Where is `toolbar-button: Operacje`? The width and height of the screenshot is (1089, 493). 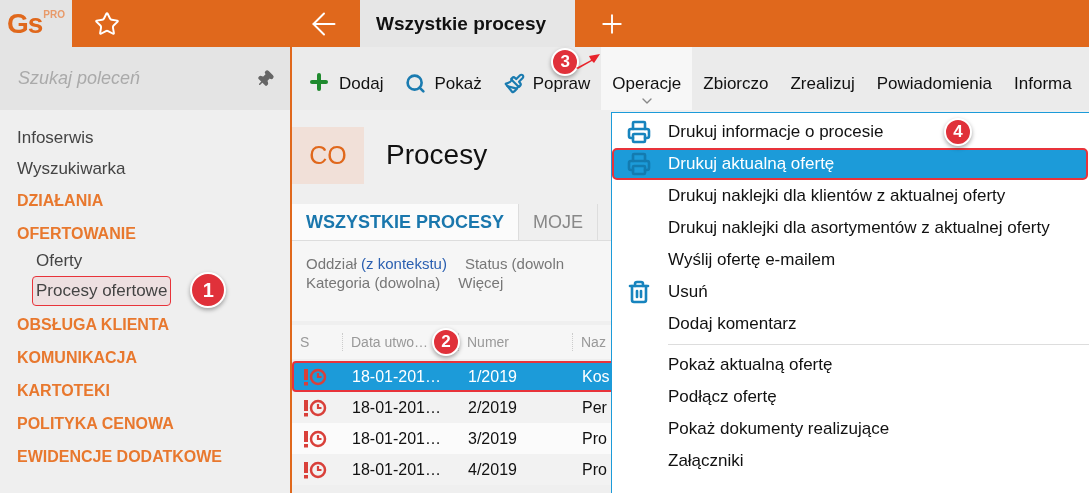 toolbar-button: Operacje is located at coordinates (647, 78).